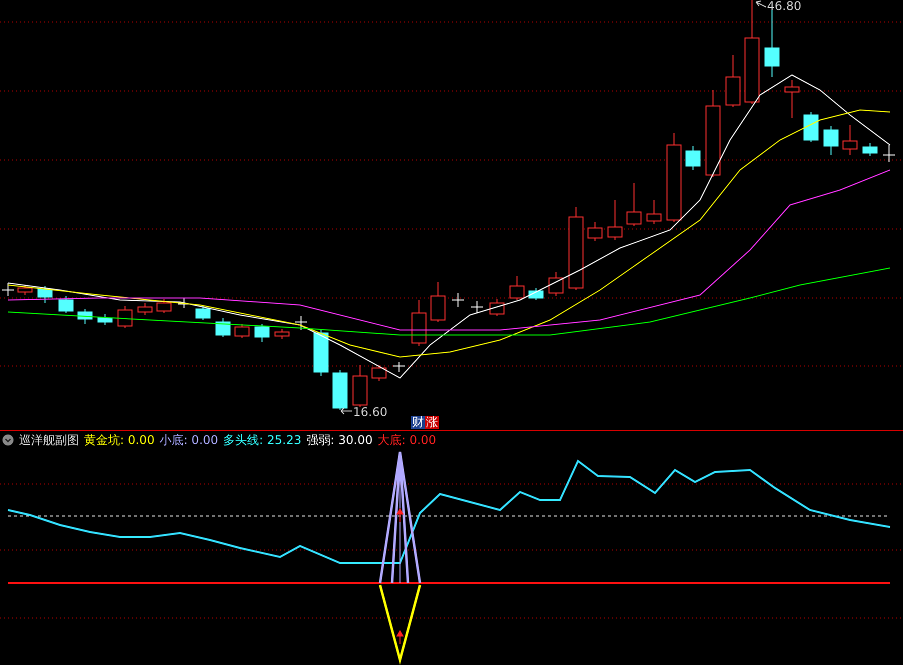  Describe the element at coordinates (8, 440) in the screenshot. I see `collapse-icon` at that location.